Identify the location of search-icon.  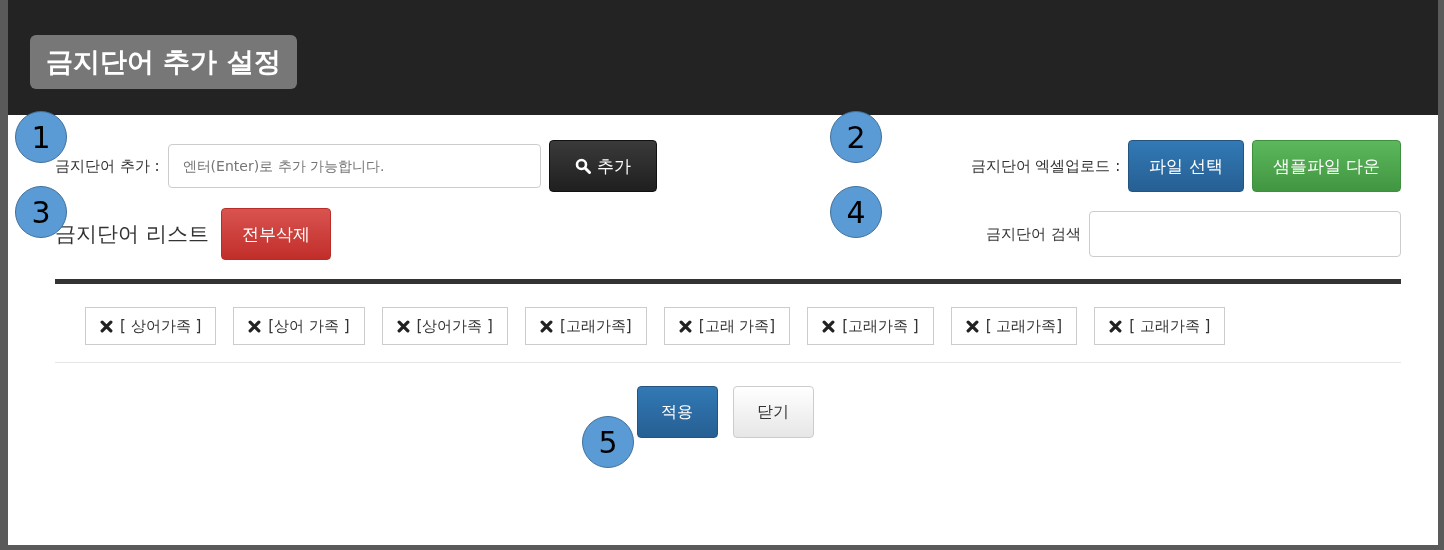
(582, 166).